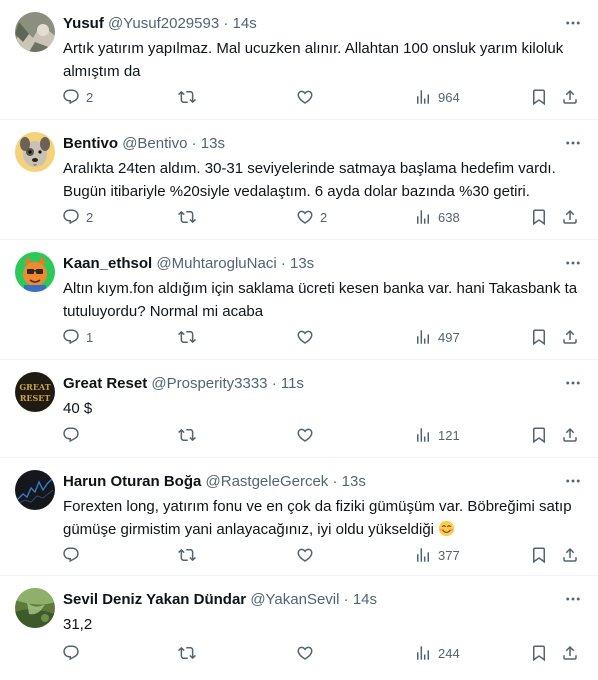  Describe the element at coordinates (107, 263) in the screenshot. I see `display-name: Kaan_ethsol` at that location.